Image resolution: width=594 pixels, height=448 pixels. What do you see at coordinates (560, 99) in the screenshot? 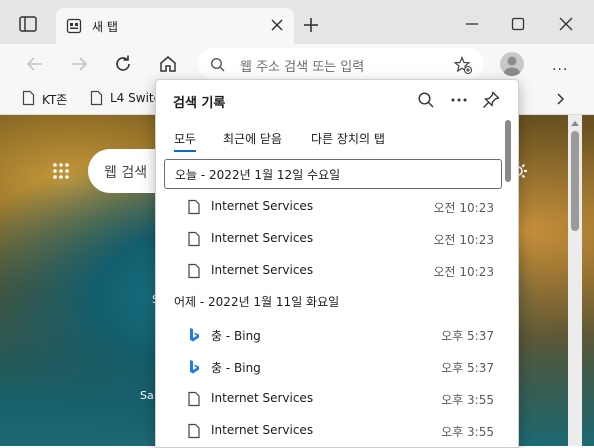
I see `chevron-right-icon` at bounding box center [560, 99].